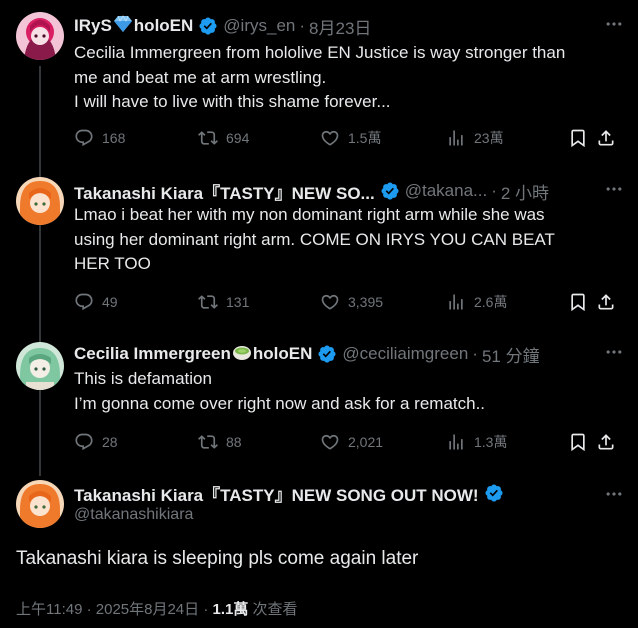  I want to click on action-bar: 28 88 2,021 1.3萬, so click(345, 442).